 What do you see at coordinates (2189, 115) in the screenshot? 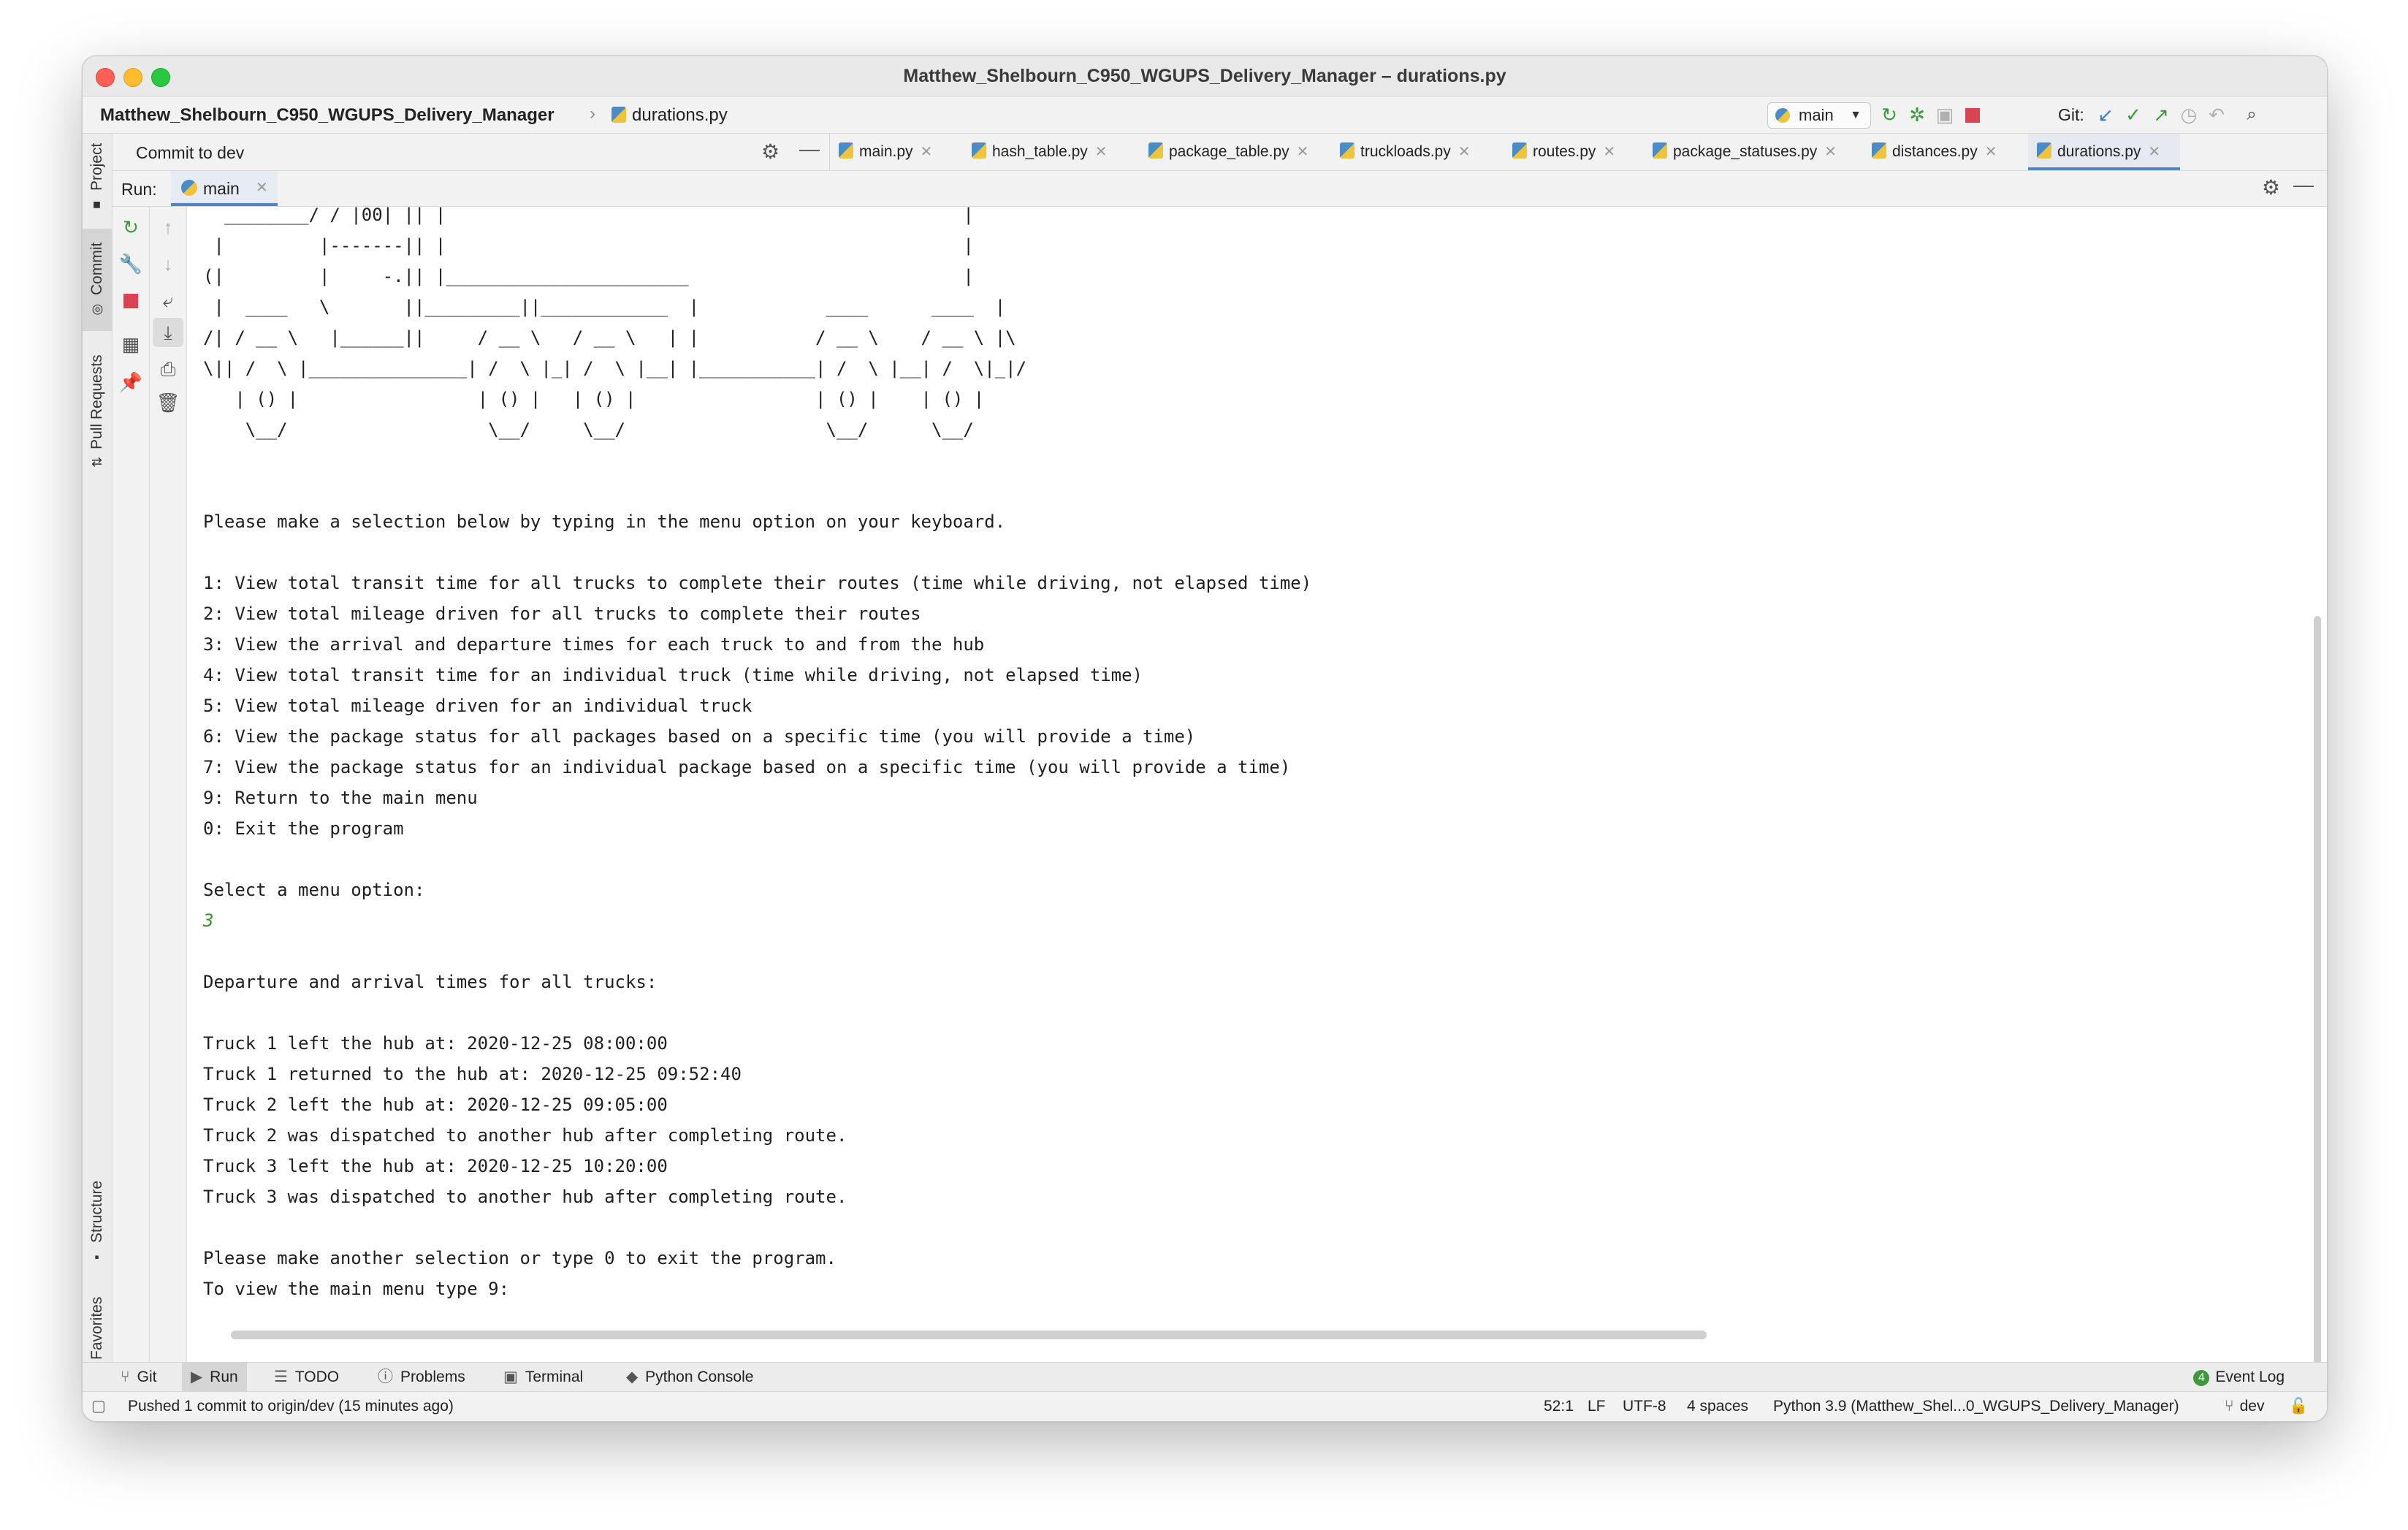
I see `history-icon: ◷` at bounding box center [2189, 115].